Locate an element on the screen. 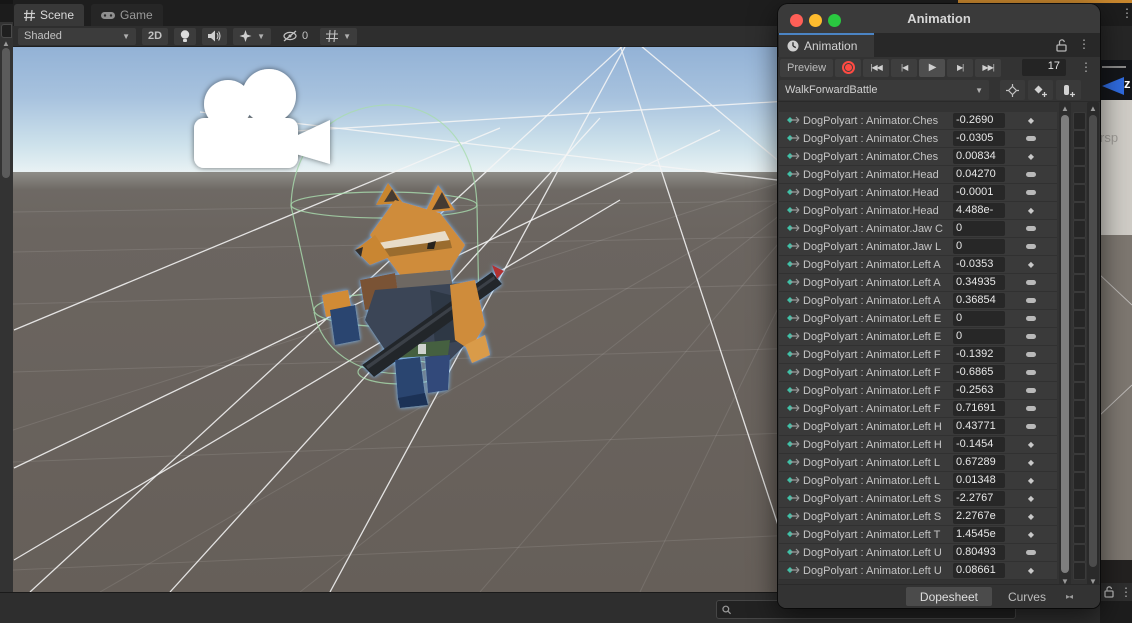 This screenshot has width=1132, height=623. property-row: DogPolyart : Animator.Left S -2.2767 is located at coordinates (918, 499).